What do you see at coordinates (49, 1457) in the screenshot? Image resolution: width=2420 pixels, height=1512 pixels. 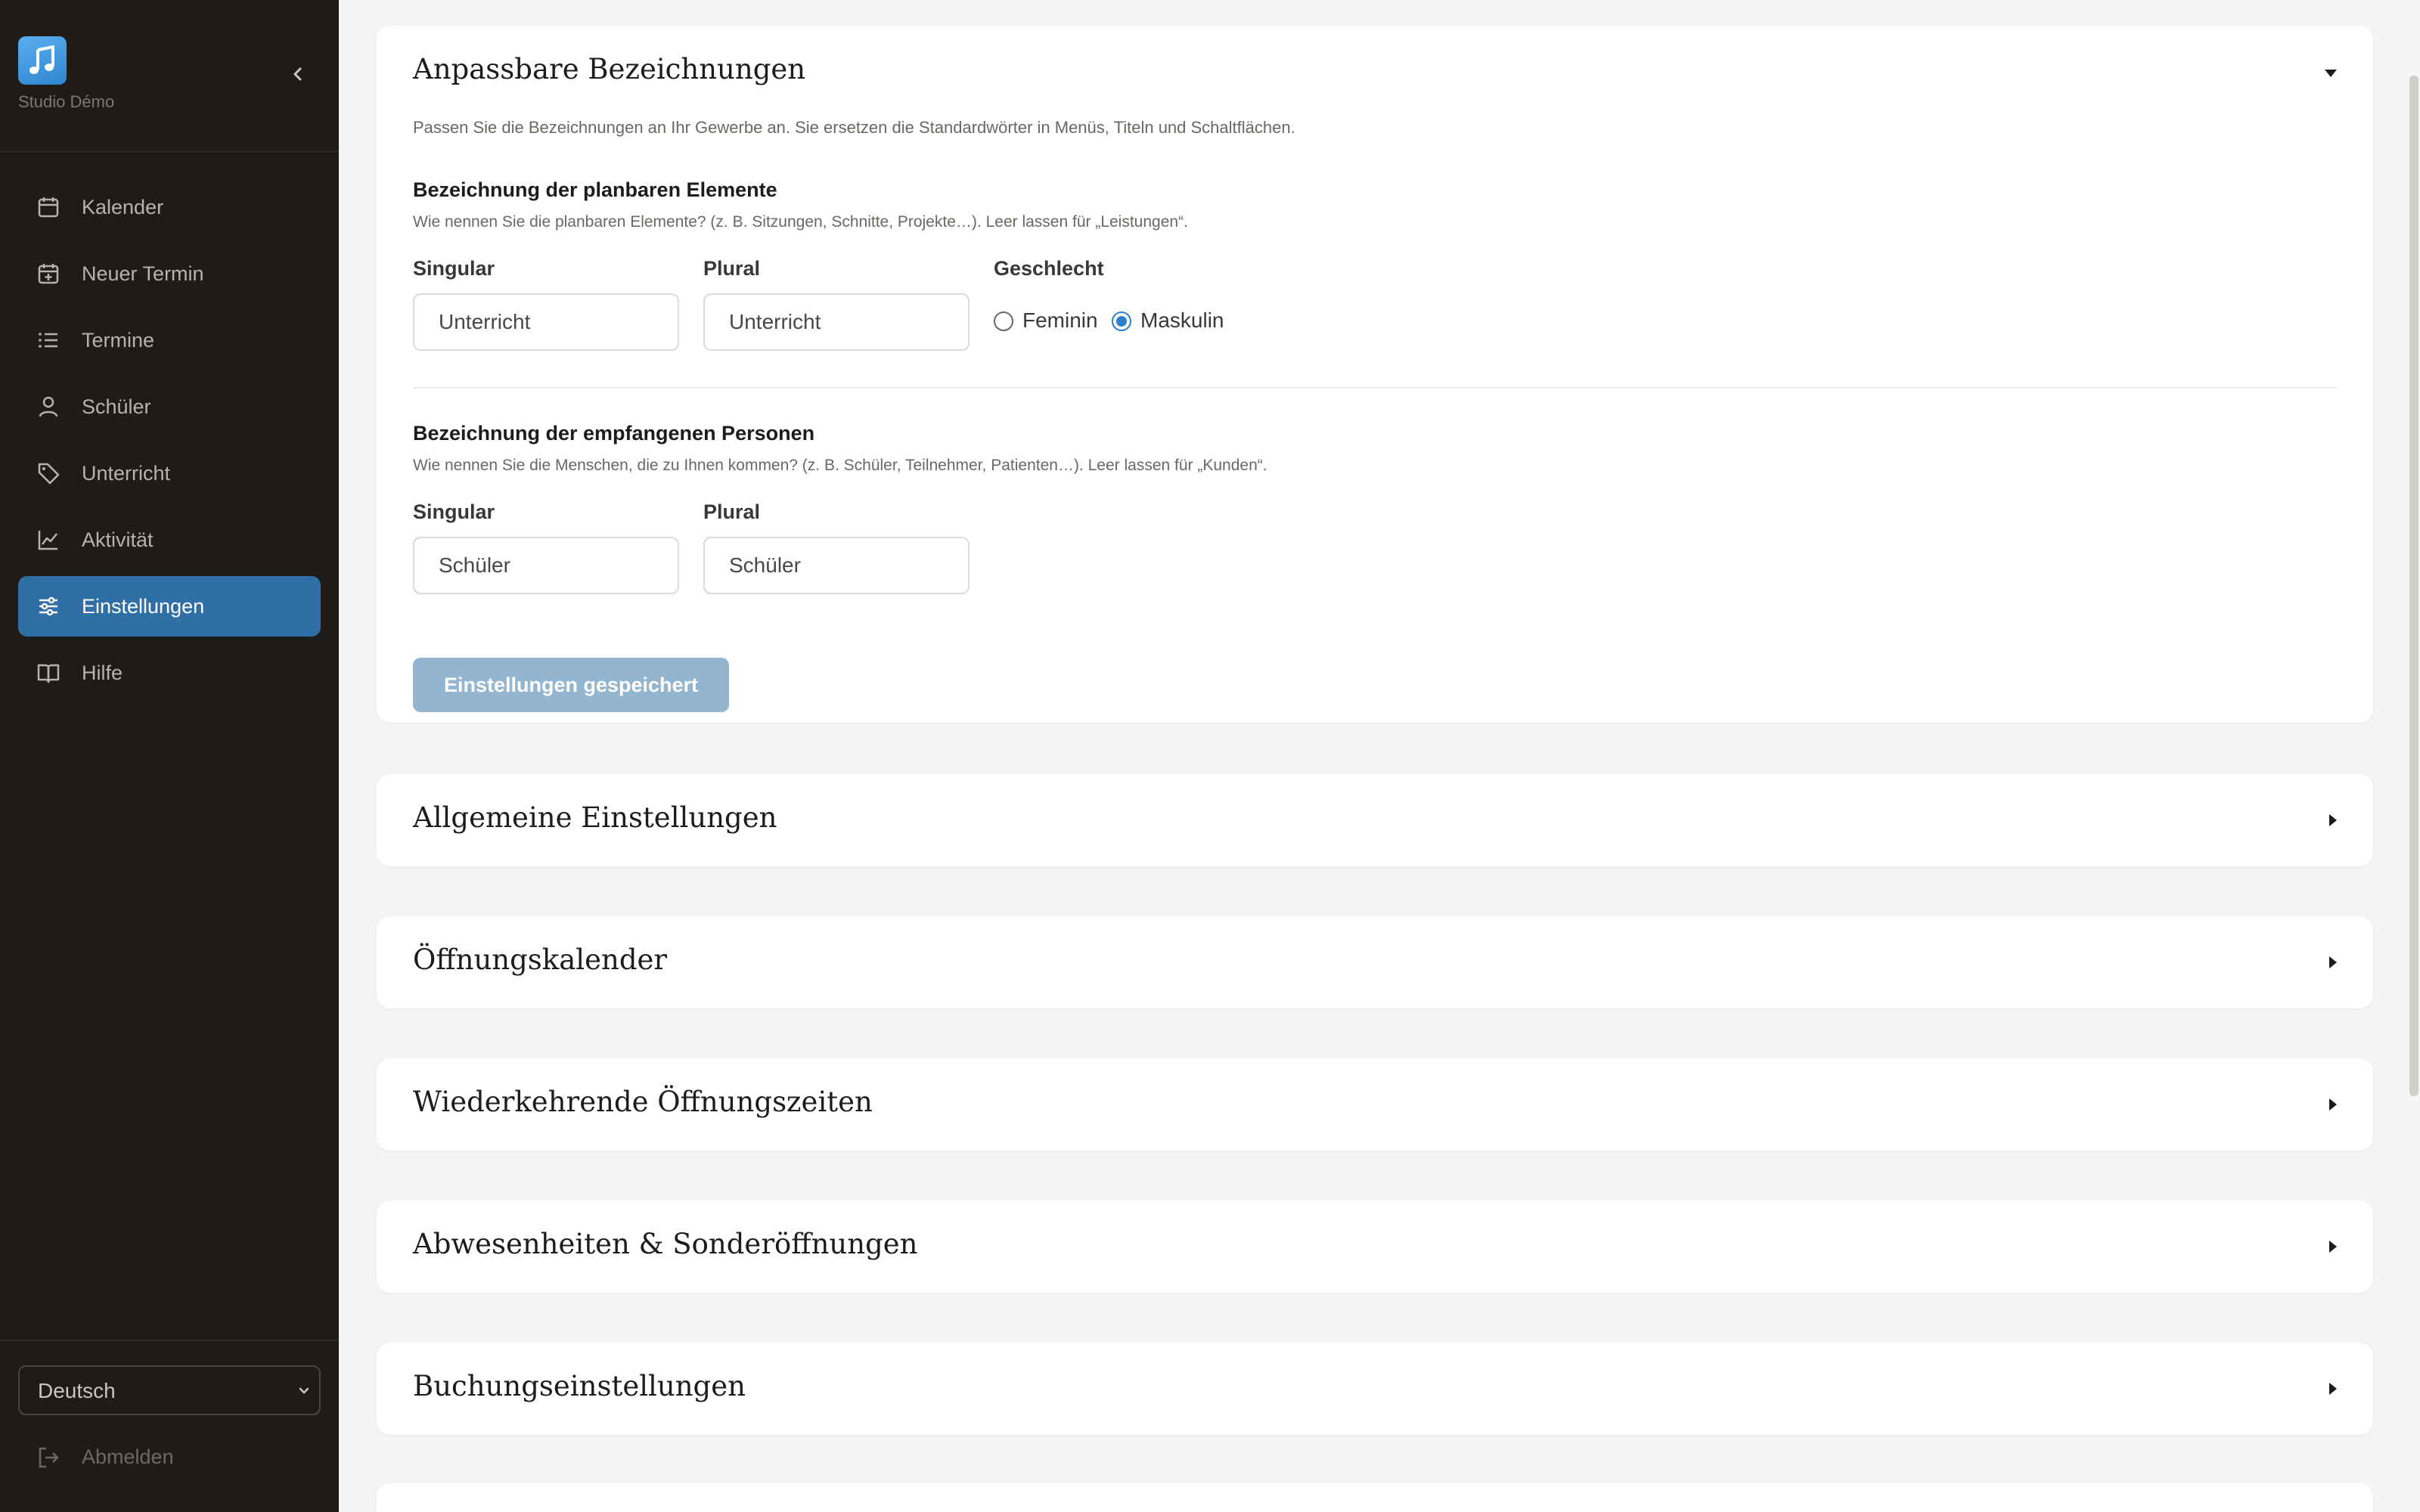 I see `logout-icon` at bounding box center [49, 1457].